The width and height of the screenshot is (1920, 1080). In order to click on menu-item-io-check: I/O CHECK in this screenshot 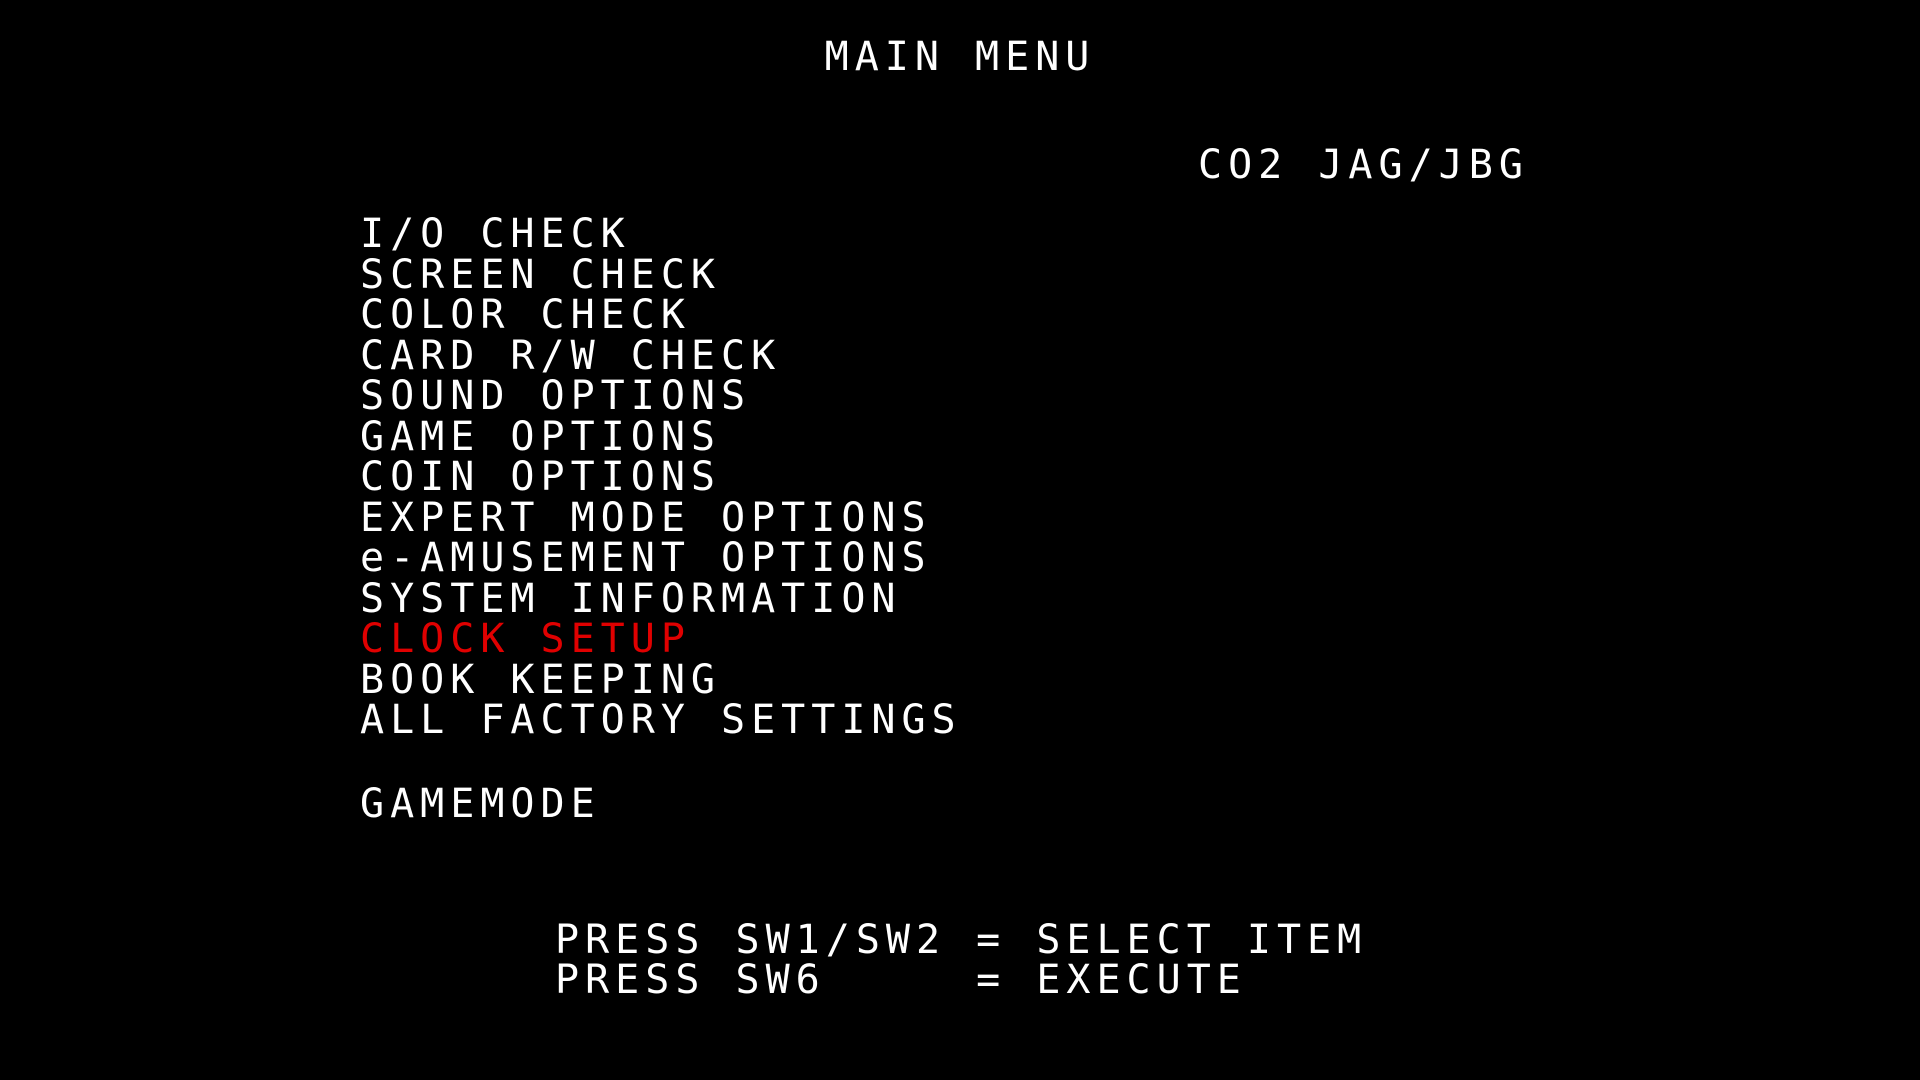, I will do `click(661, 234)`.